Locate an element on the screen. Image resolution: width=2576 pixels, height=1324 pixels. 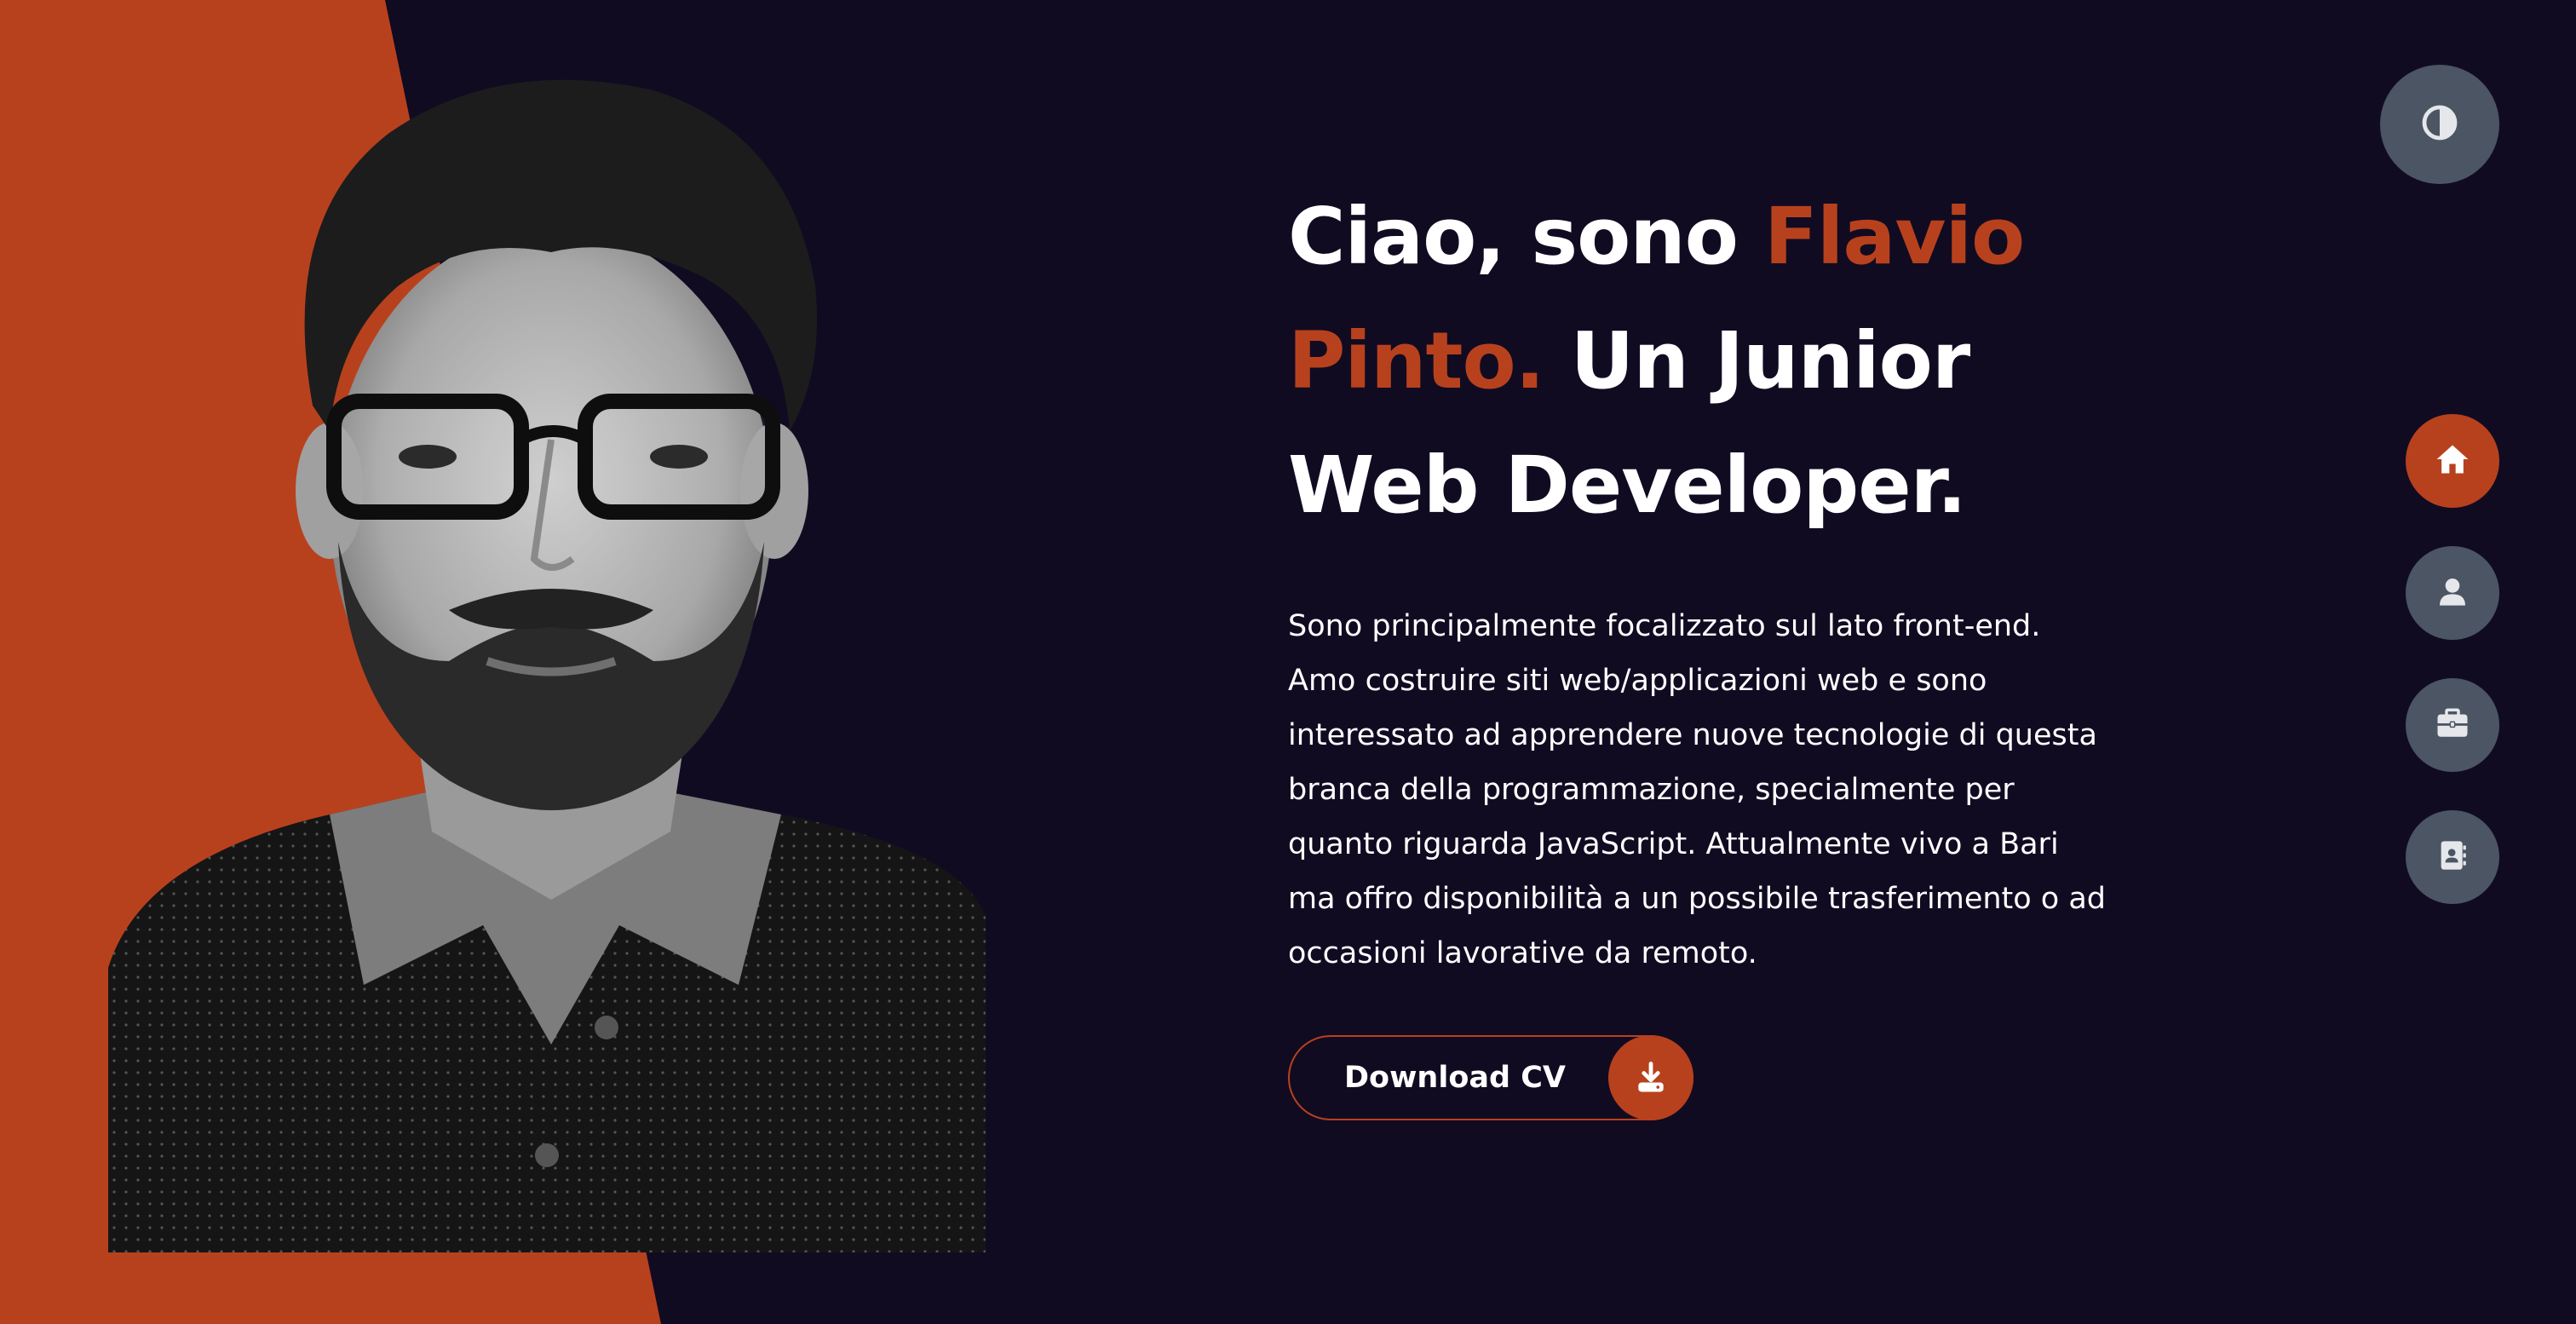
nav-portfolio is located at coordinates (2452, 725).